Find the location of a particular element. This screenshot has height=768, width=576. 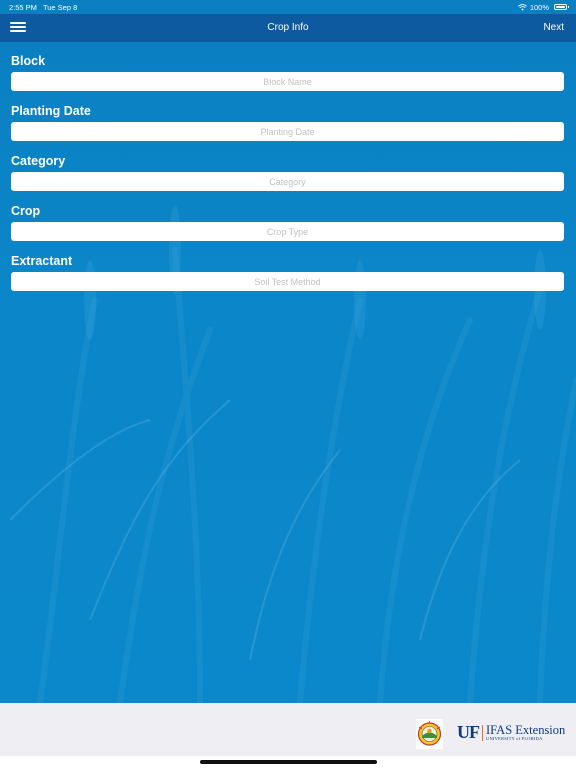

status-time: 2:55 PM is located at coordinates (23, 7).